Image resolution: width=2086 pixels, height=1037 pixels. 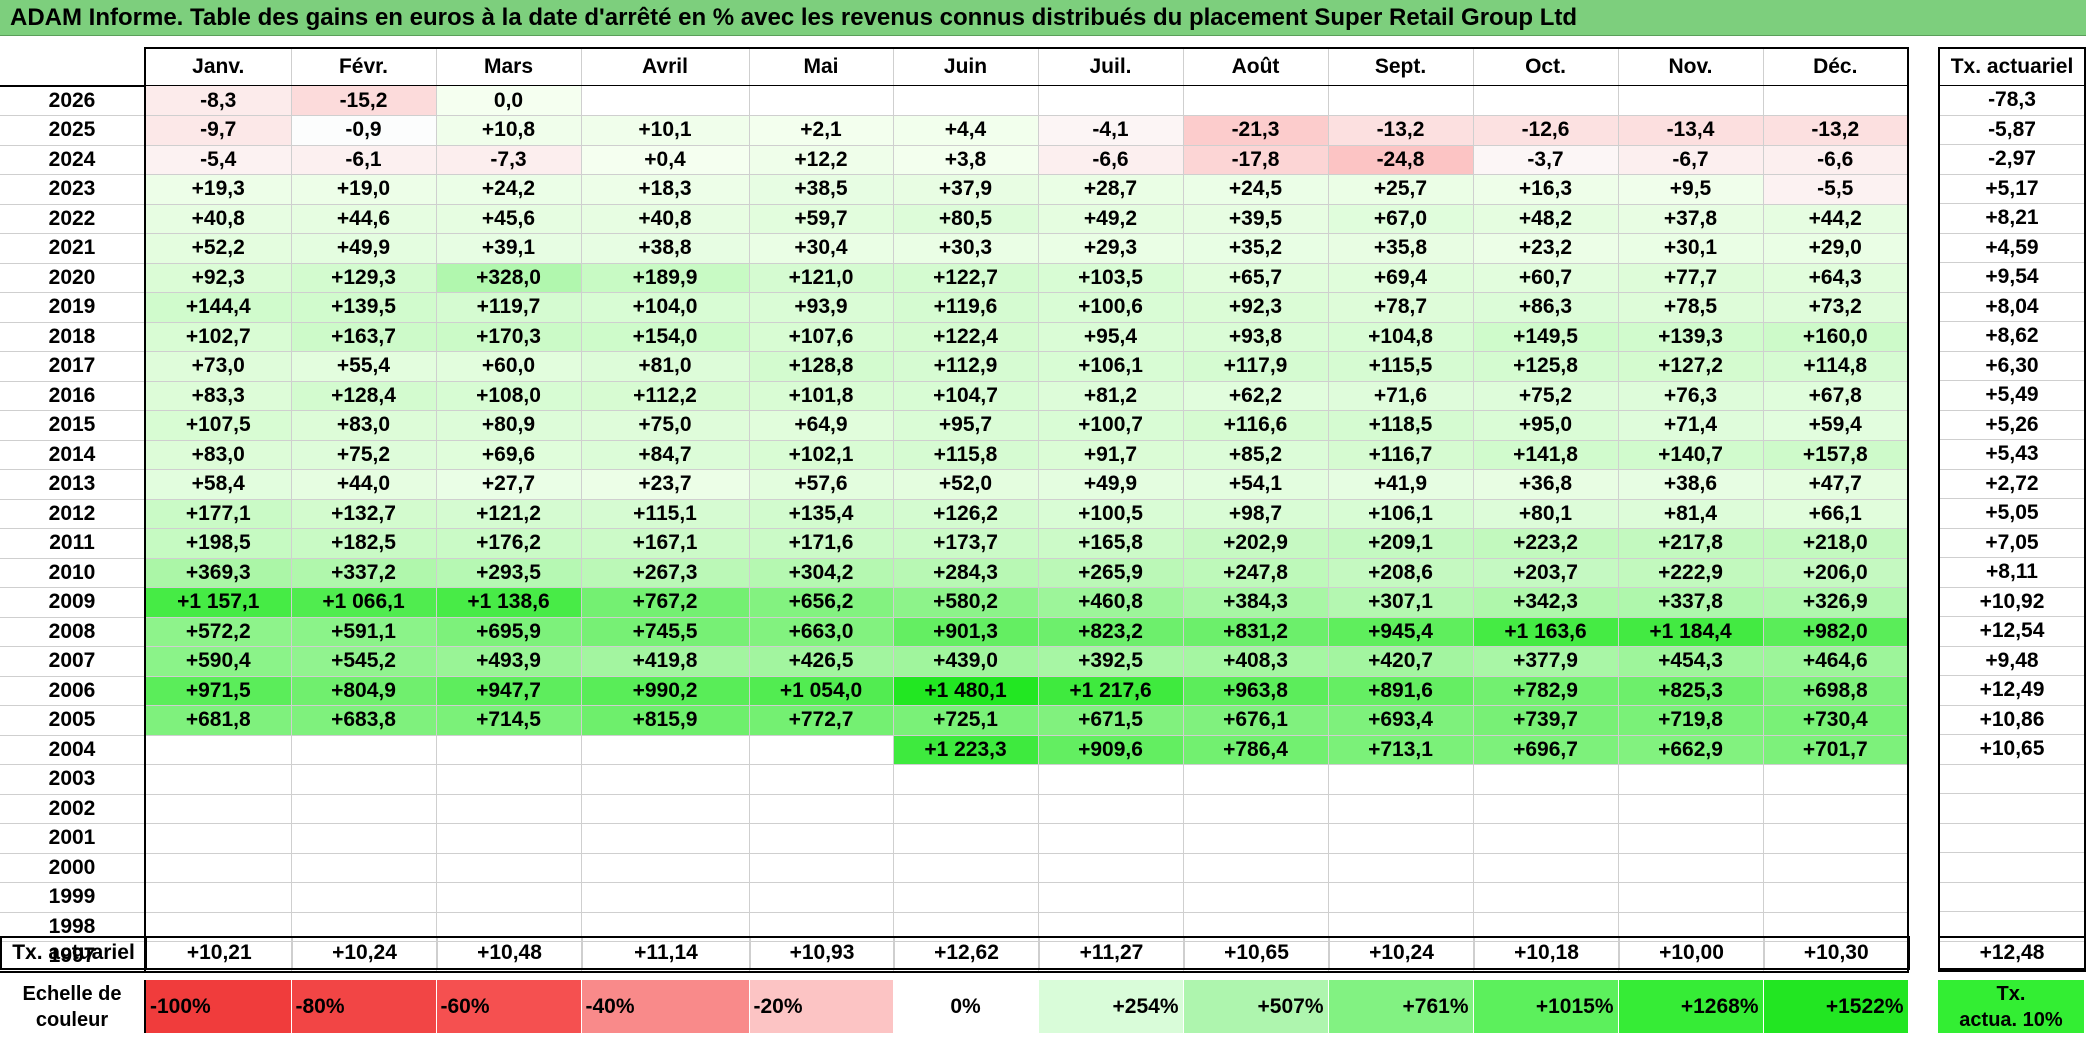 What do you see at coordinates (1546, 66) in the screenshot?
I see `month-header: Oct.` at bounding box center [1546, 66].